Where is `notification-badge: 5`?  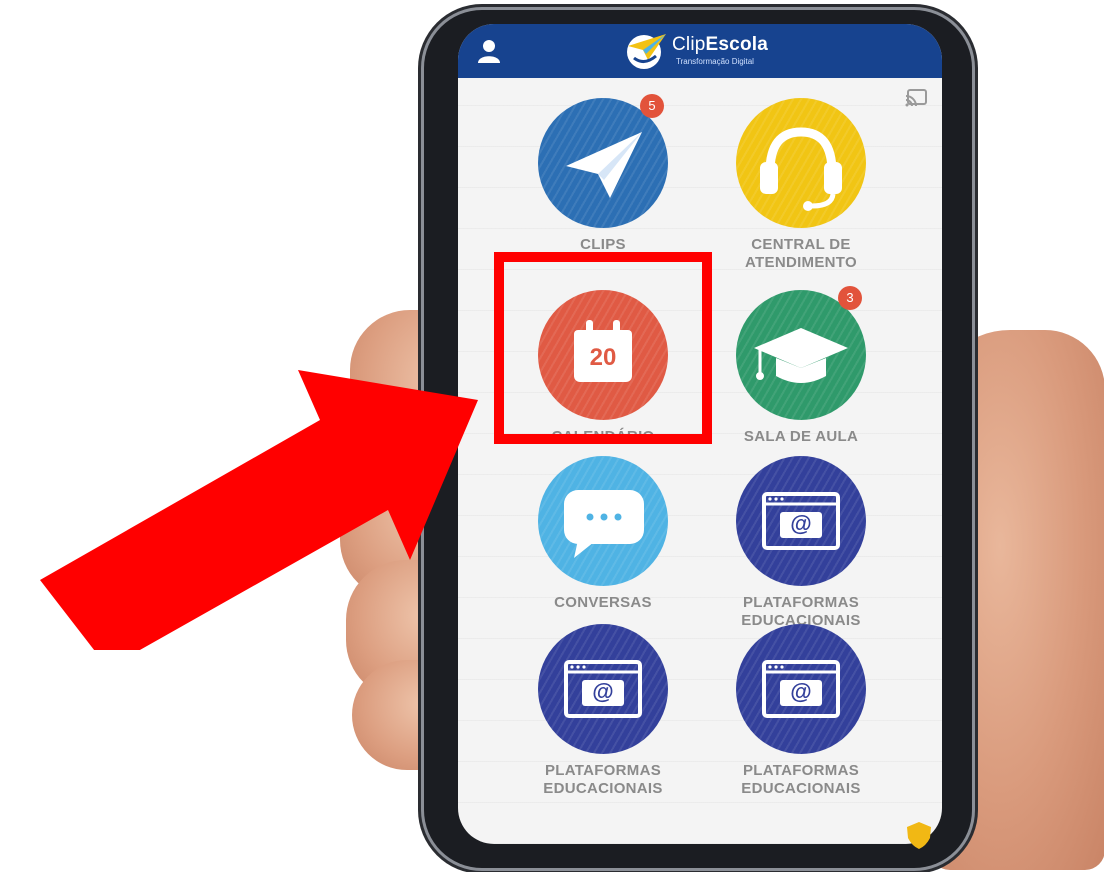
notification-badge: 5 is located at coordinates (652, 106).